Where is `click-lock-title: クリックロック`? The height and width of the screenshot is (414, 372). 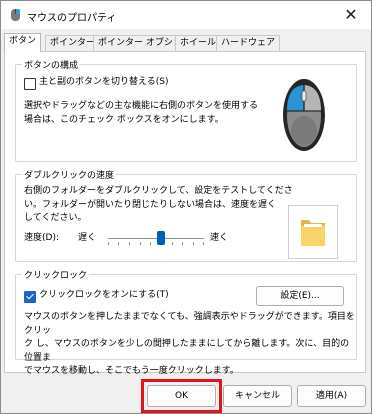
click-lock-title: クリックロック is located at coordinates (56, 274).